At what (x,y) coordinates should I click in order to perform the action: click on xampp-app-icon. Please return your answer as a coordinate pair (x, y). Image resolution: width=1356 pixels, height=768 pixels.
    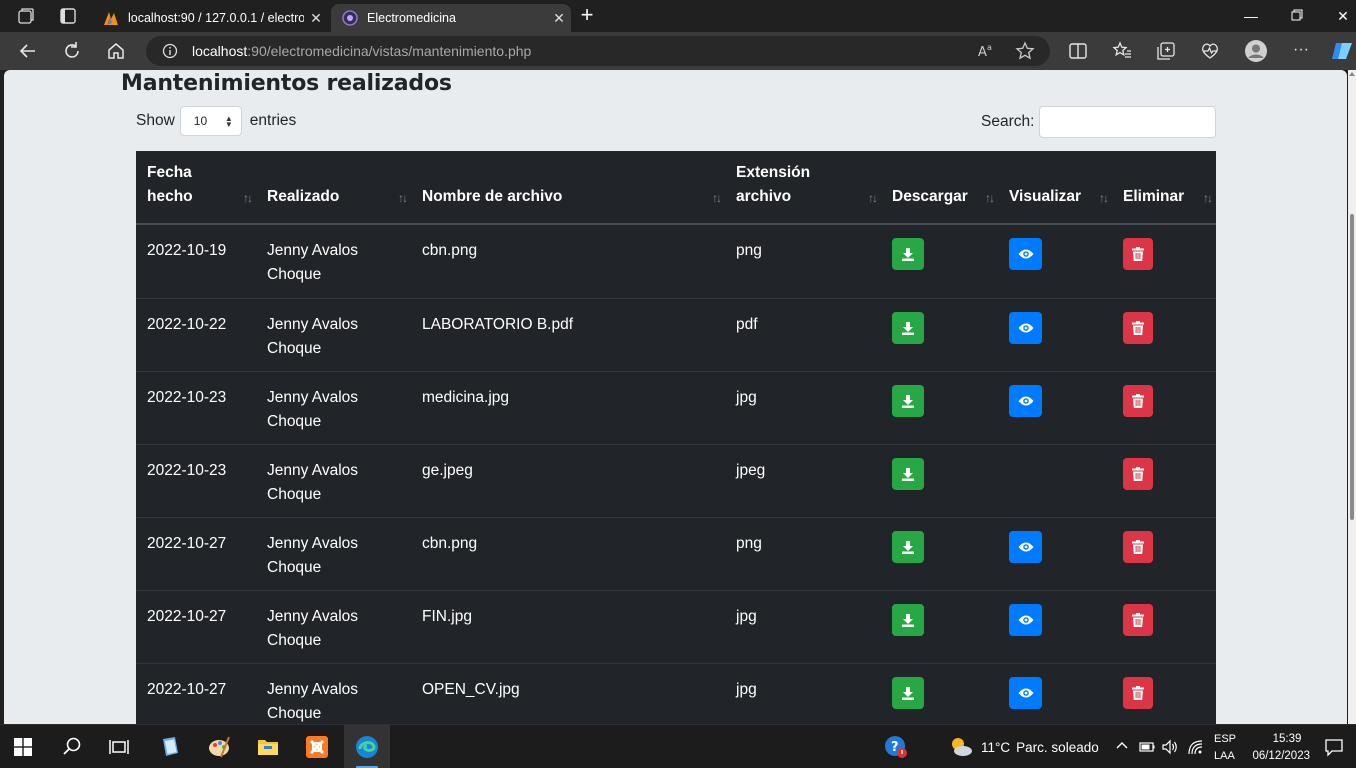
    Looking at the image, I should click on (317, 747).